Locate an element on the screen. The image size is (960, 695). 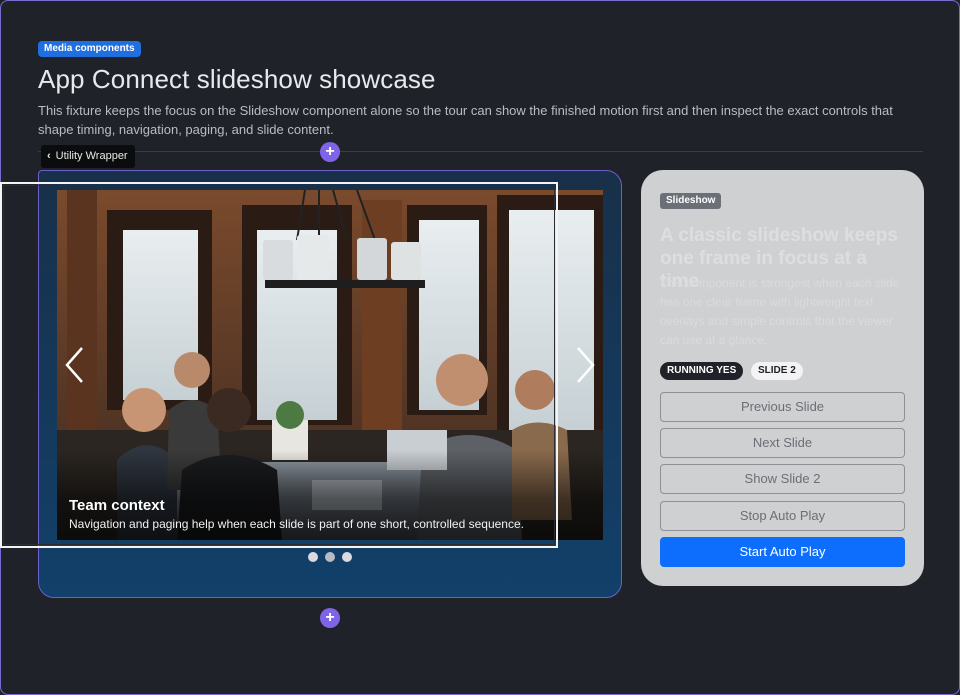
divider is located at coordinates (480, 151).